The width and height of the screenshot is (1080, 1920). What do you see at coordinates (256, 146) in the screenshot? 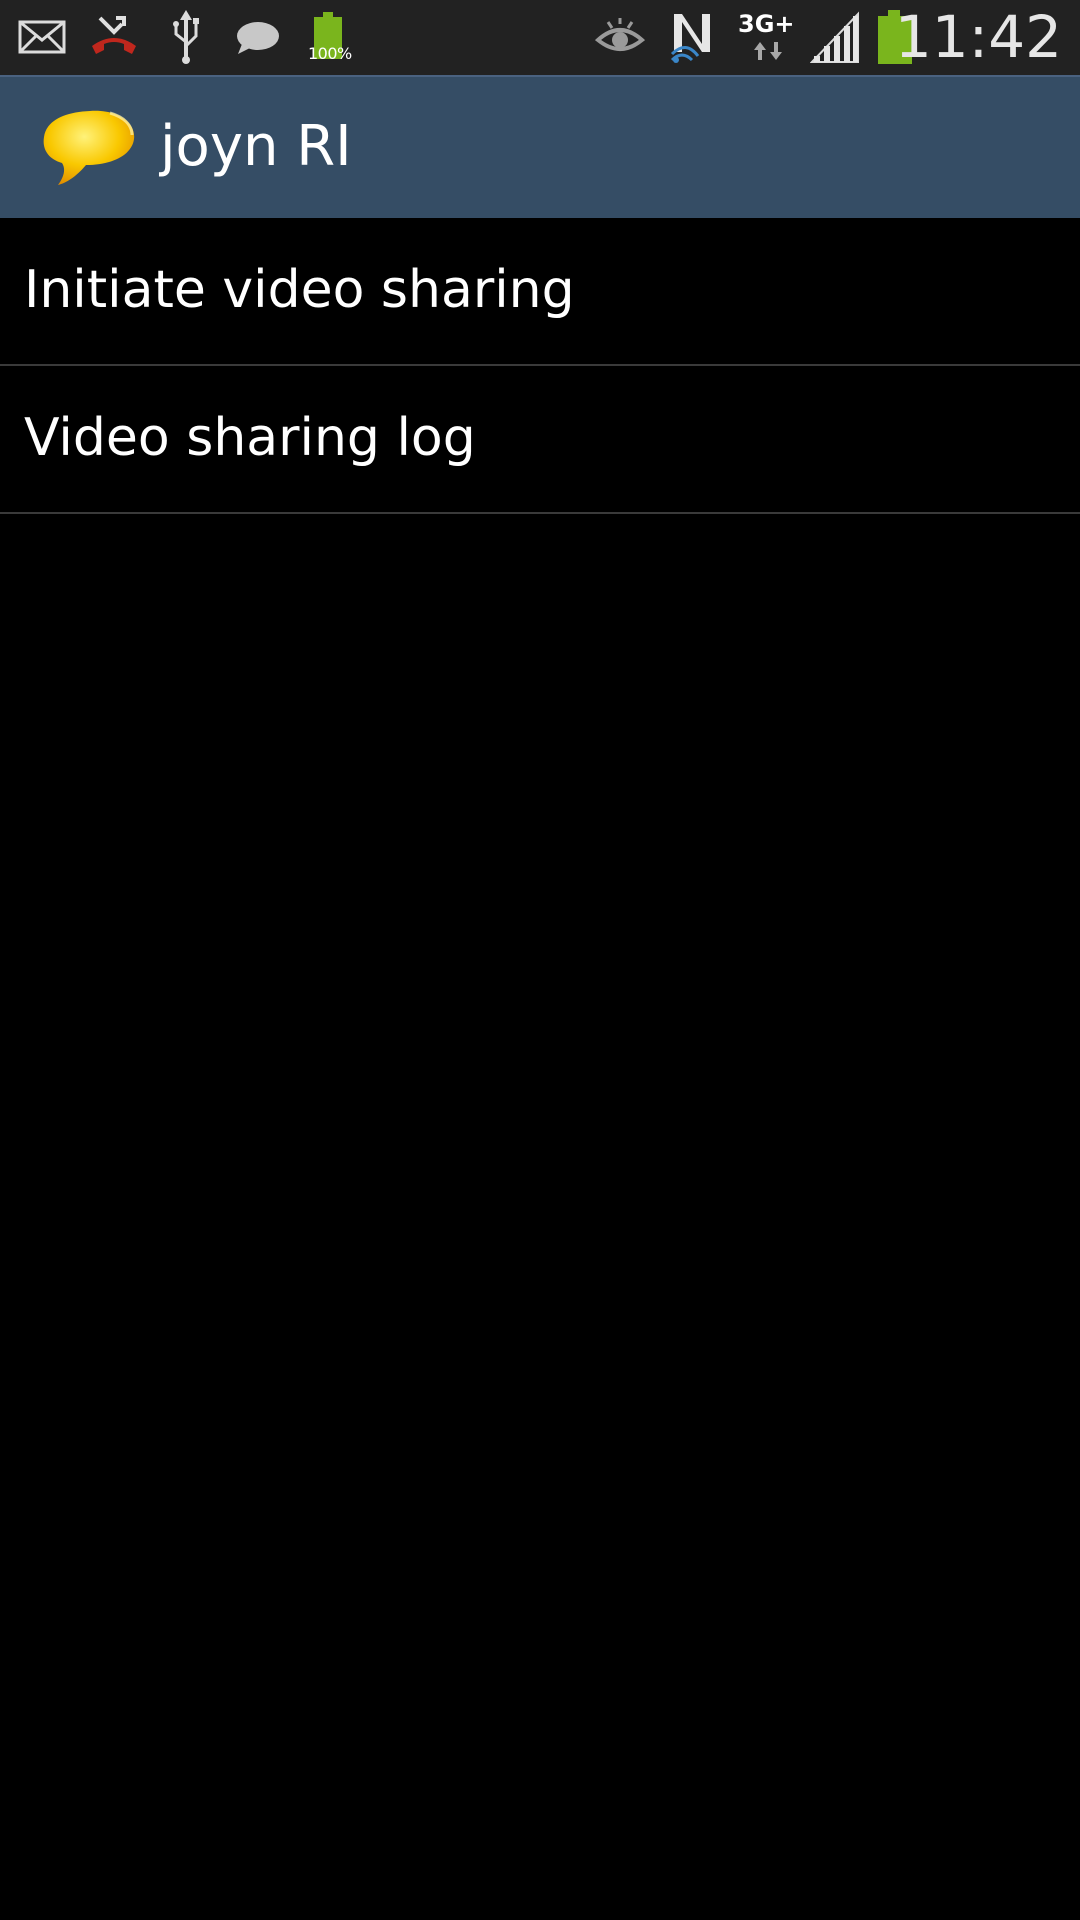
I see `app-title: joyn RI` at bounding box center [256, 146].